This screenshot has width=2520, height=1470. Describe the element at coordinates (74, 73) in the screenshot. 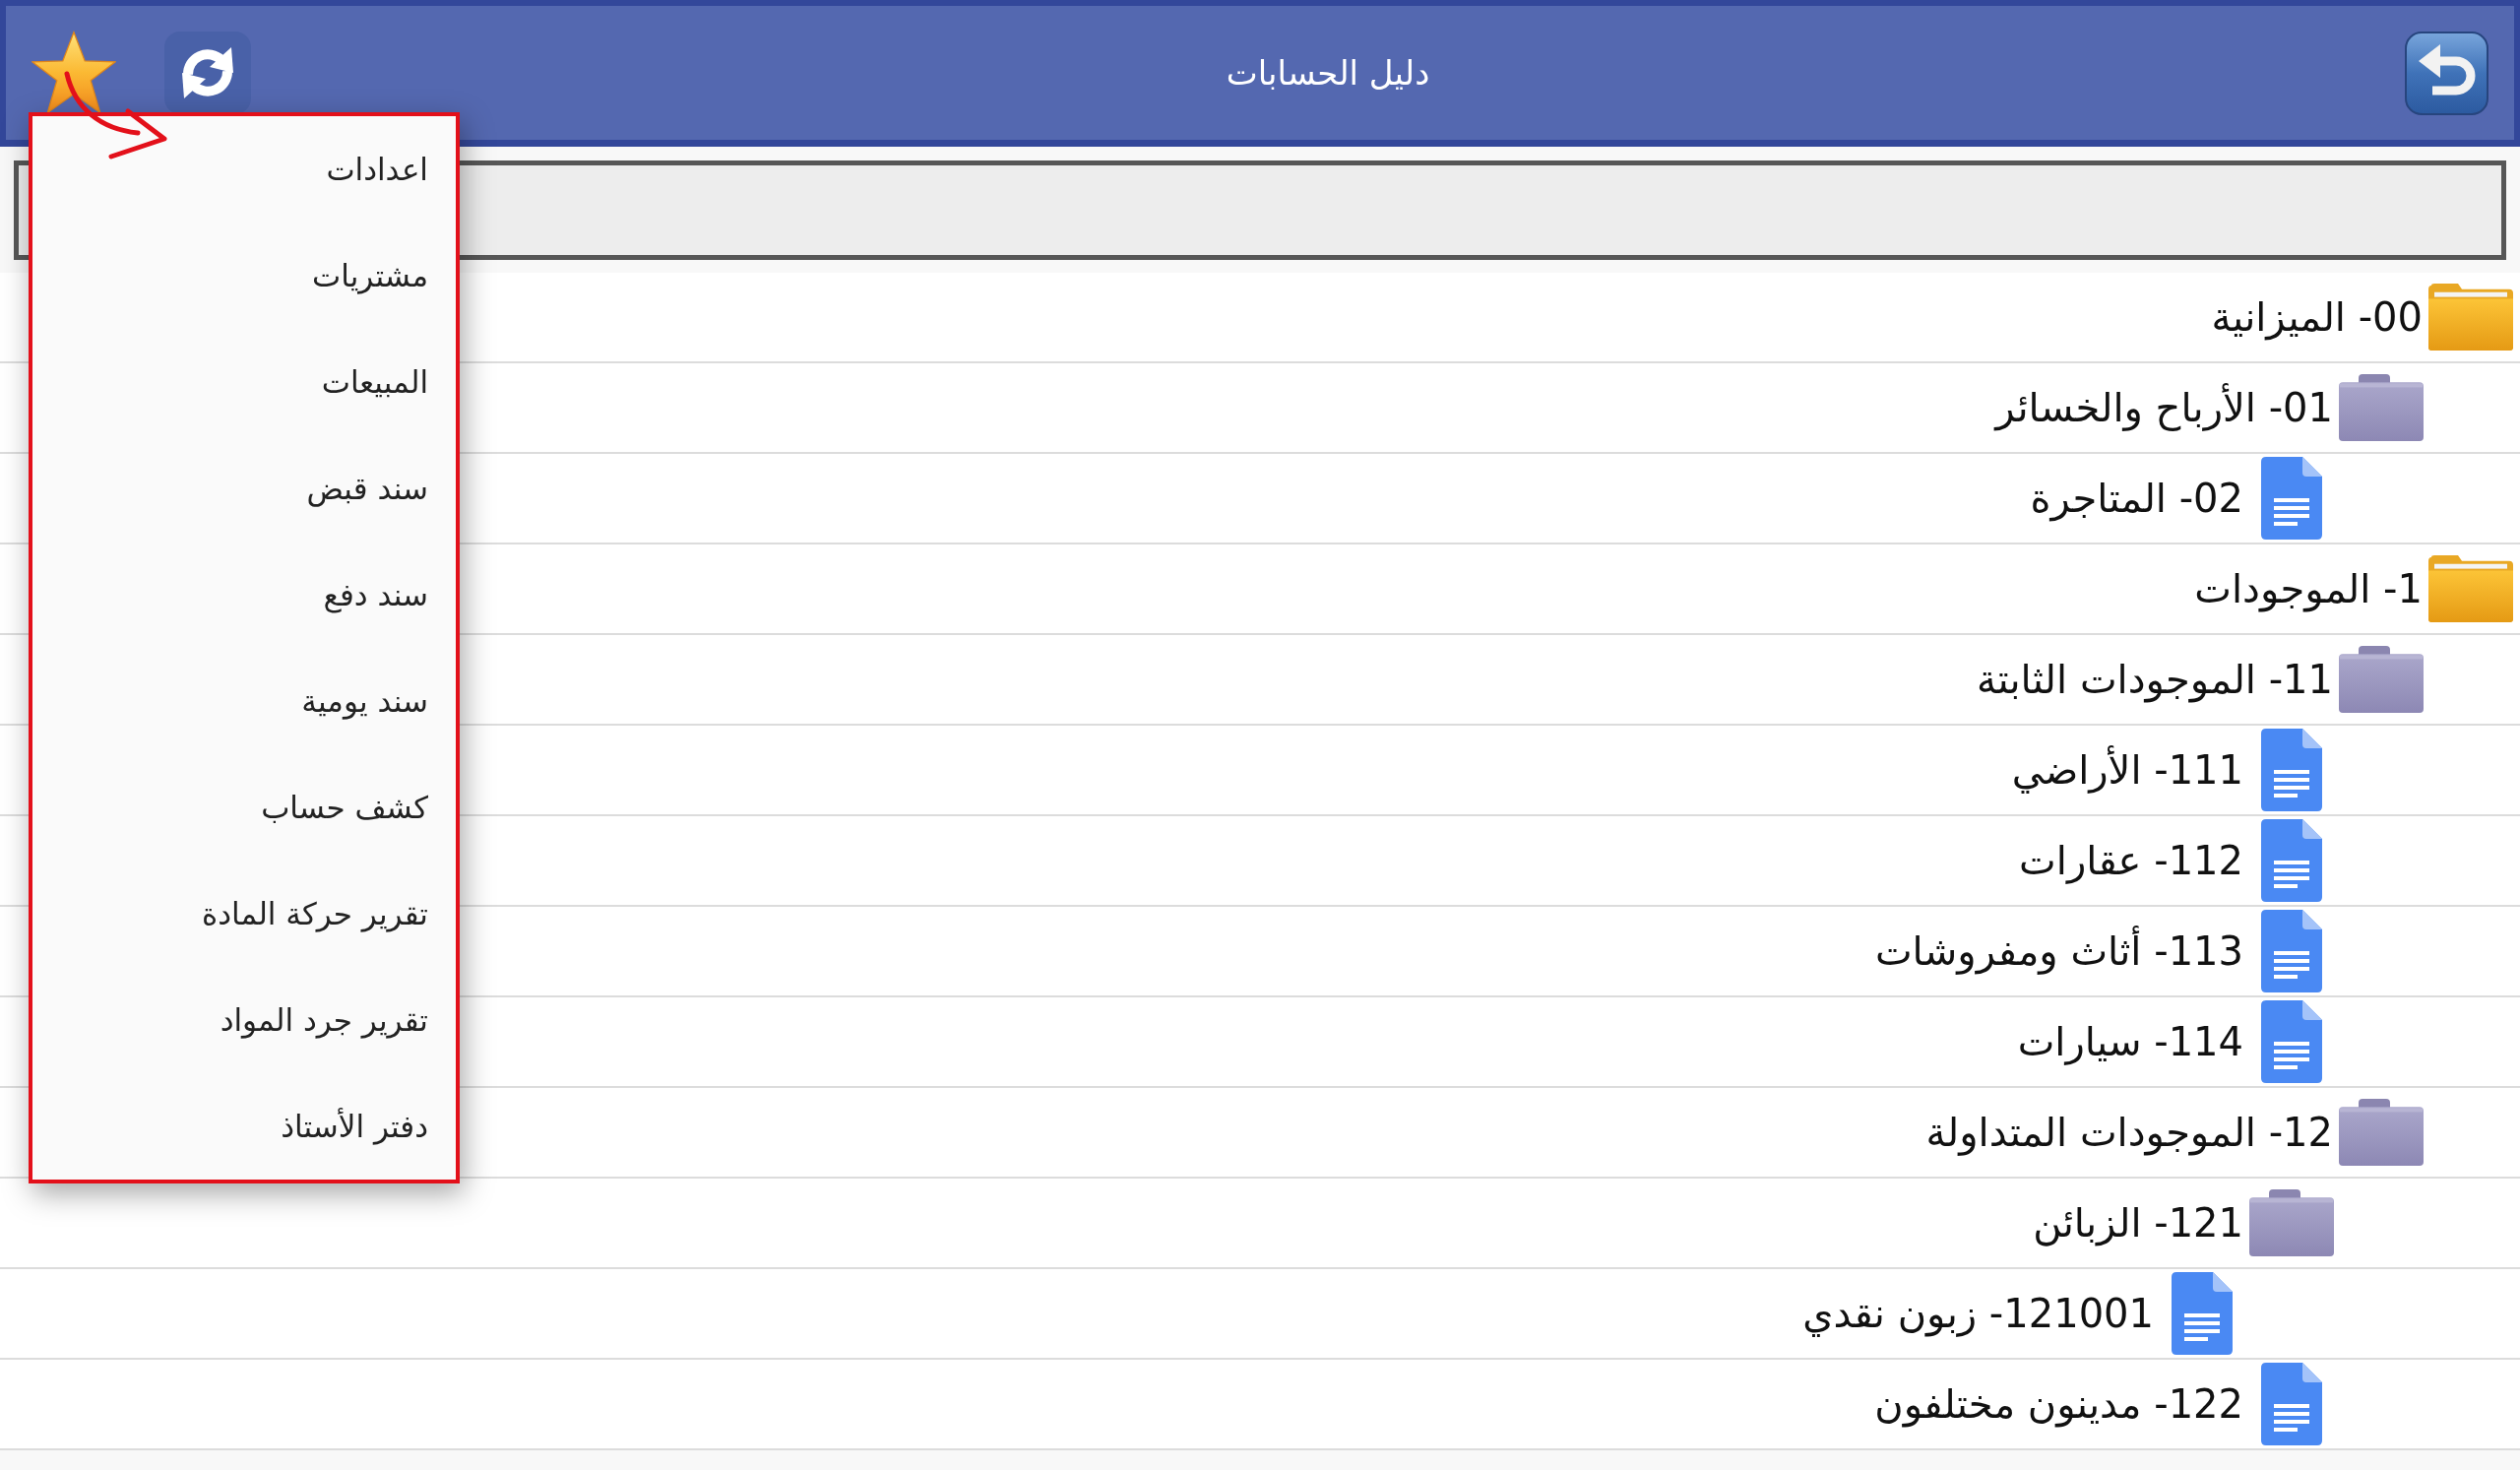

I see `star-icon` at that location.